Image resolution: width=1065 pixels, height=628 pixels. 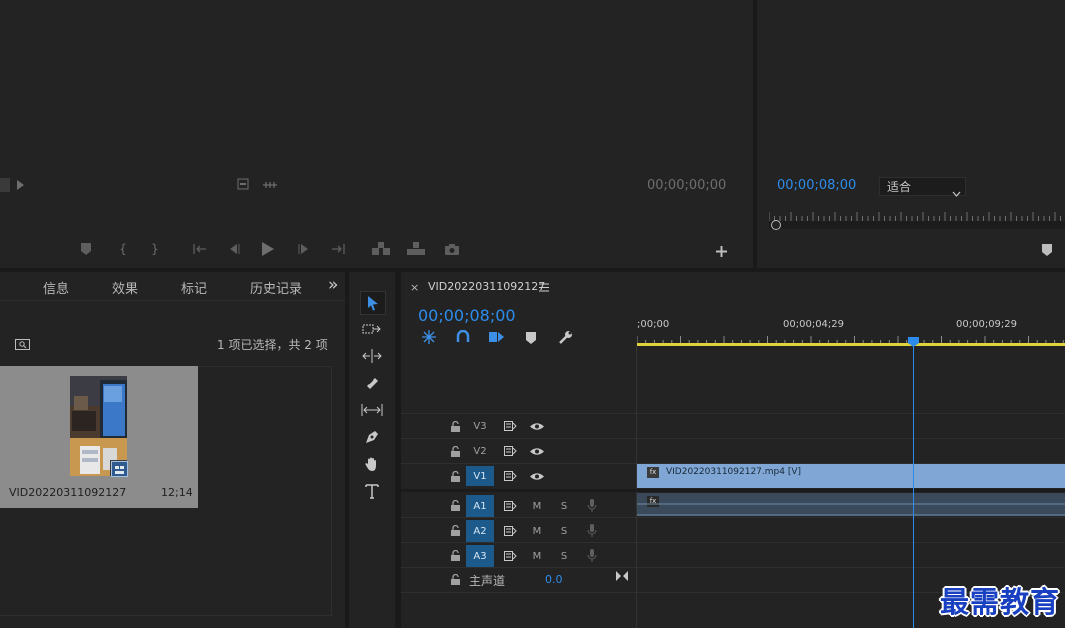 What do you see at coordinates (496, 337) in the screenshot?
I see `linked-selection-icon` at bounding box center [496, 337].